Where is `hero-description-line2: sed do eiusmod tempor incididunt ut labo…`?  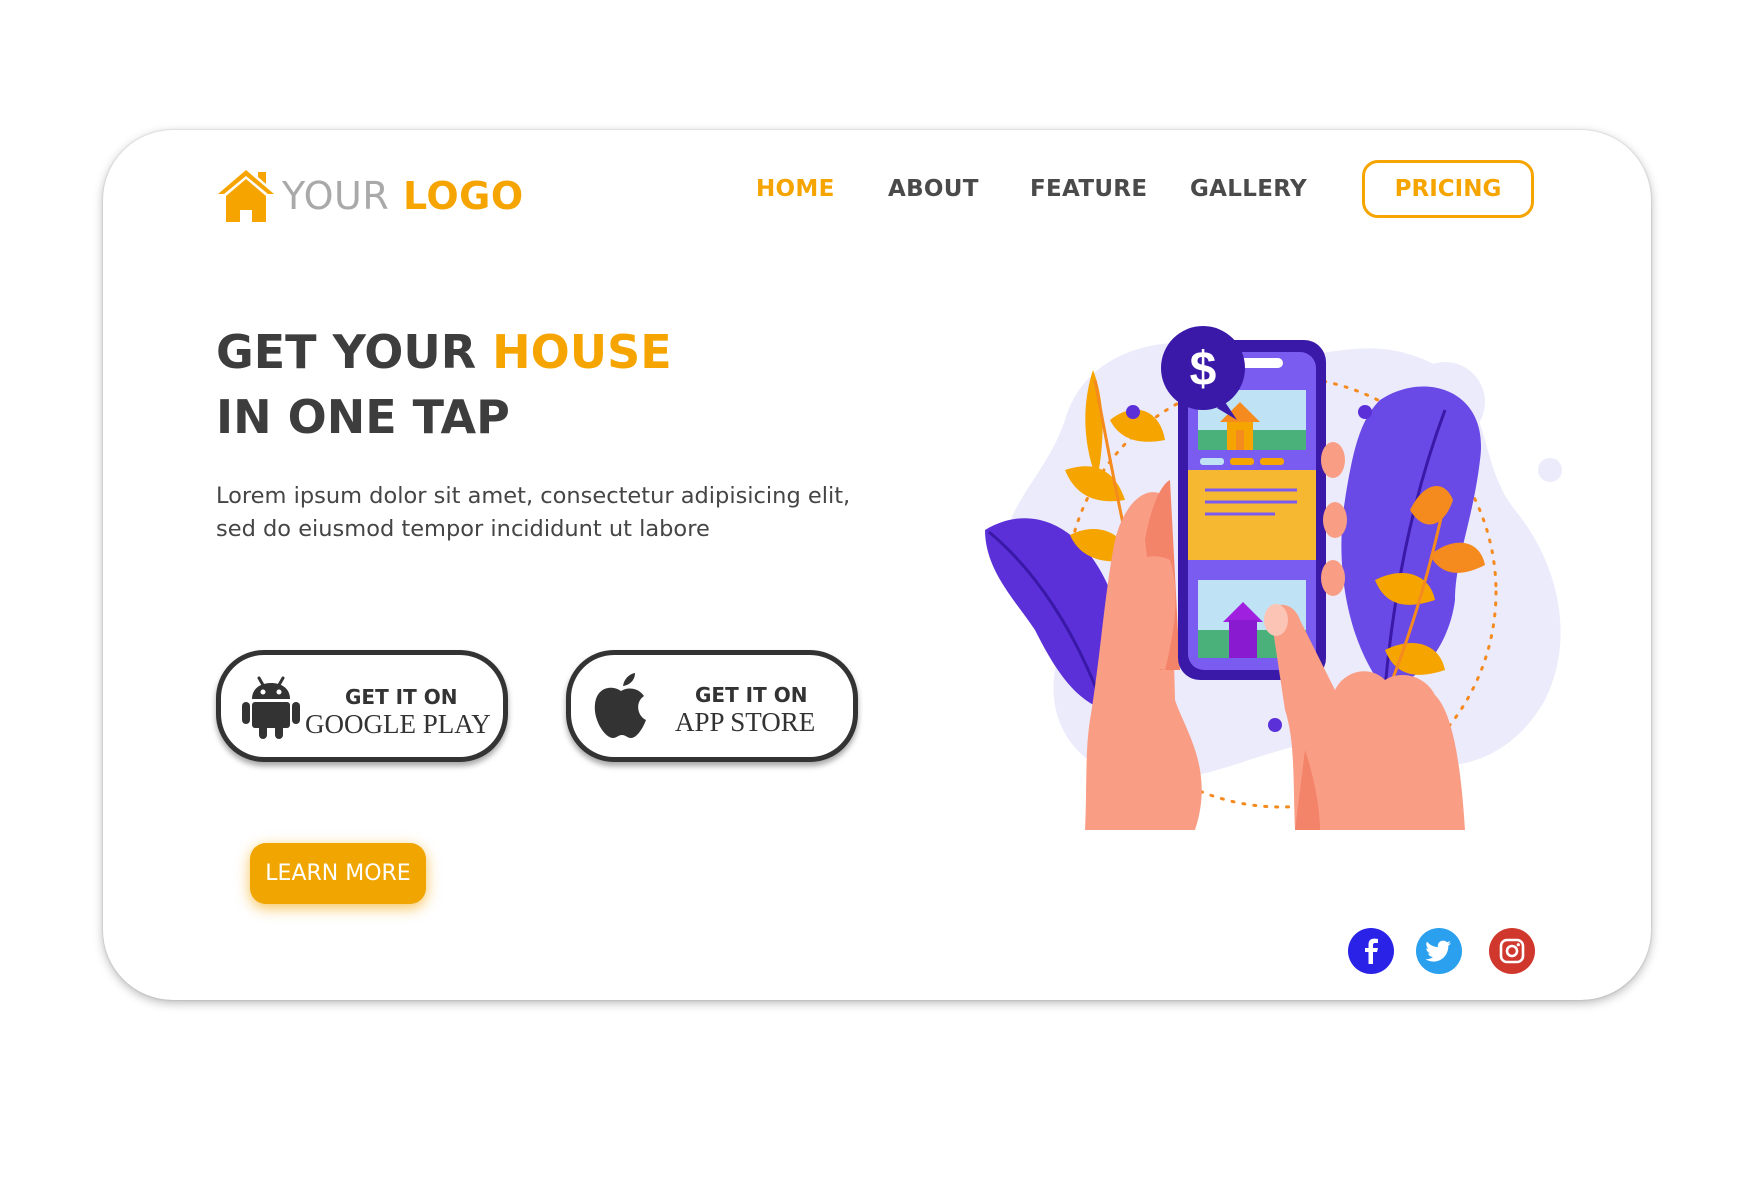
hero-description-line2: sed do eiusmod tempor incididunt ut labo… is located at coordinates (463, 529).